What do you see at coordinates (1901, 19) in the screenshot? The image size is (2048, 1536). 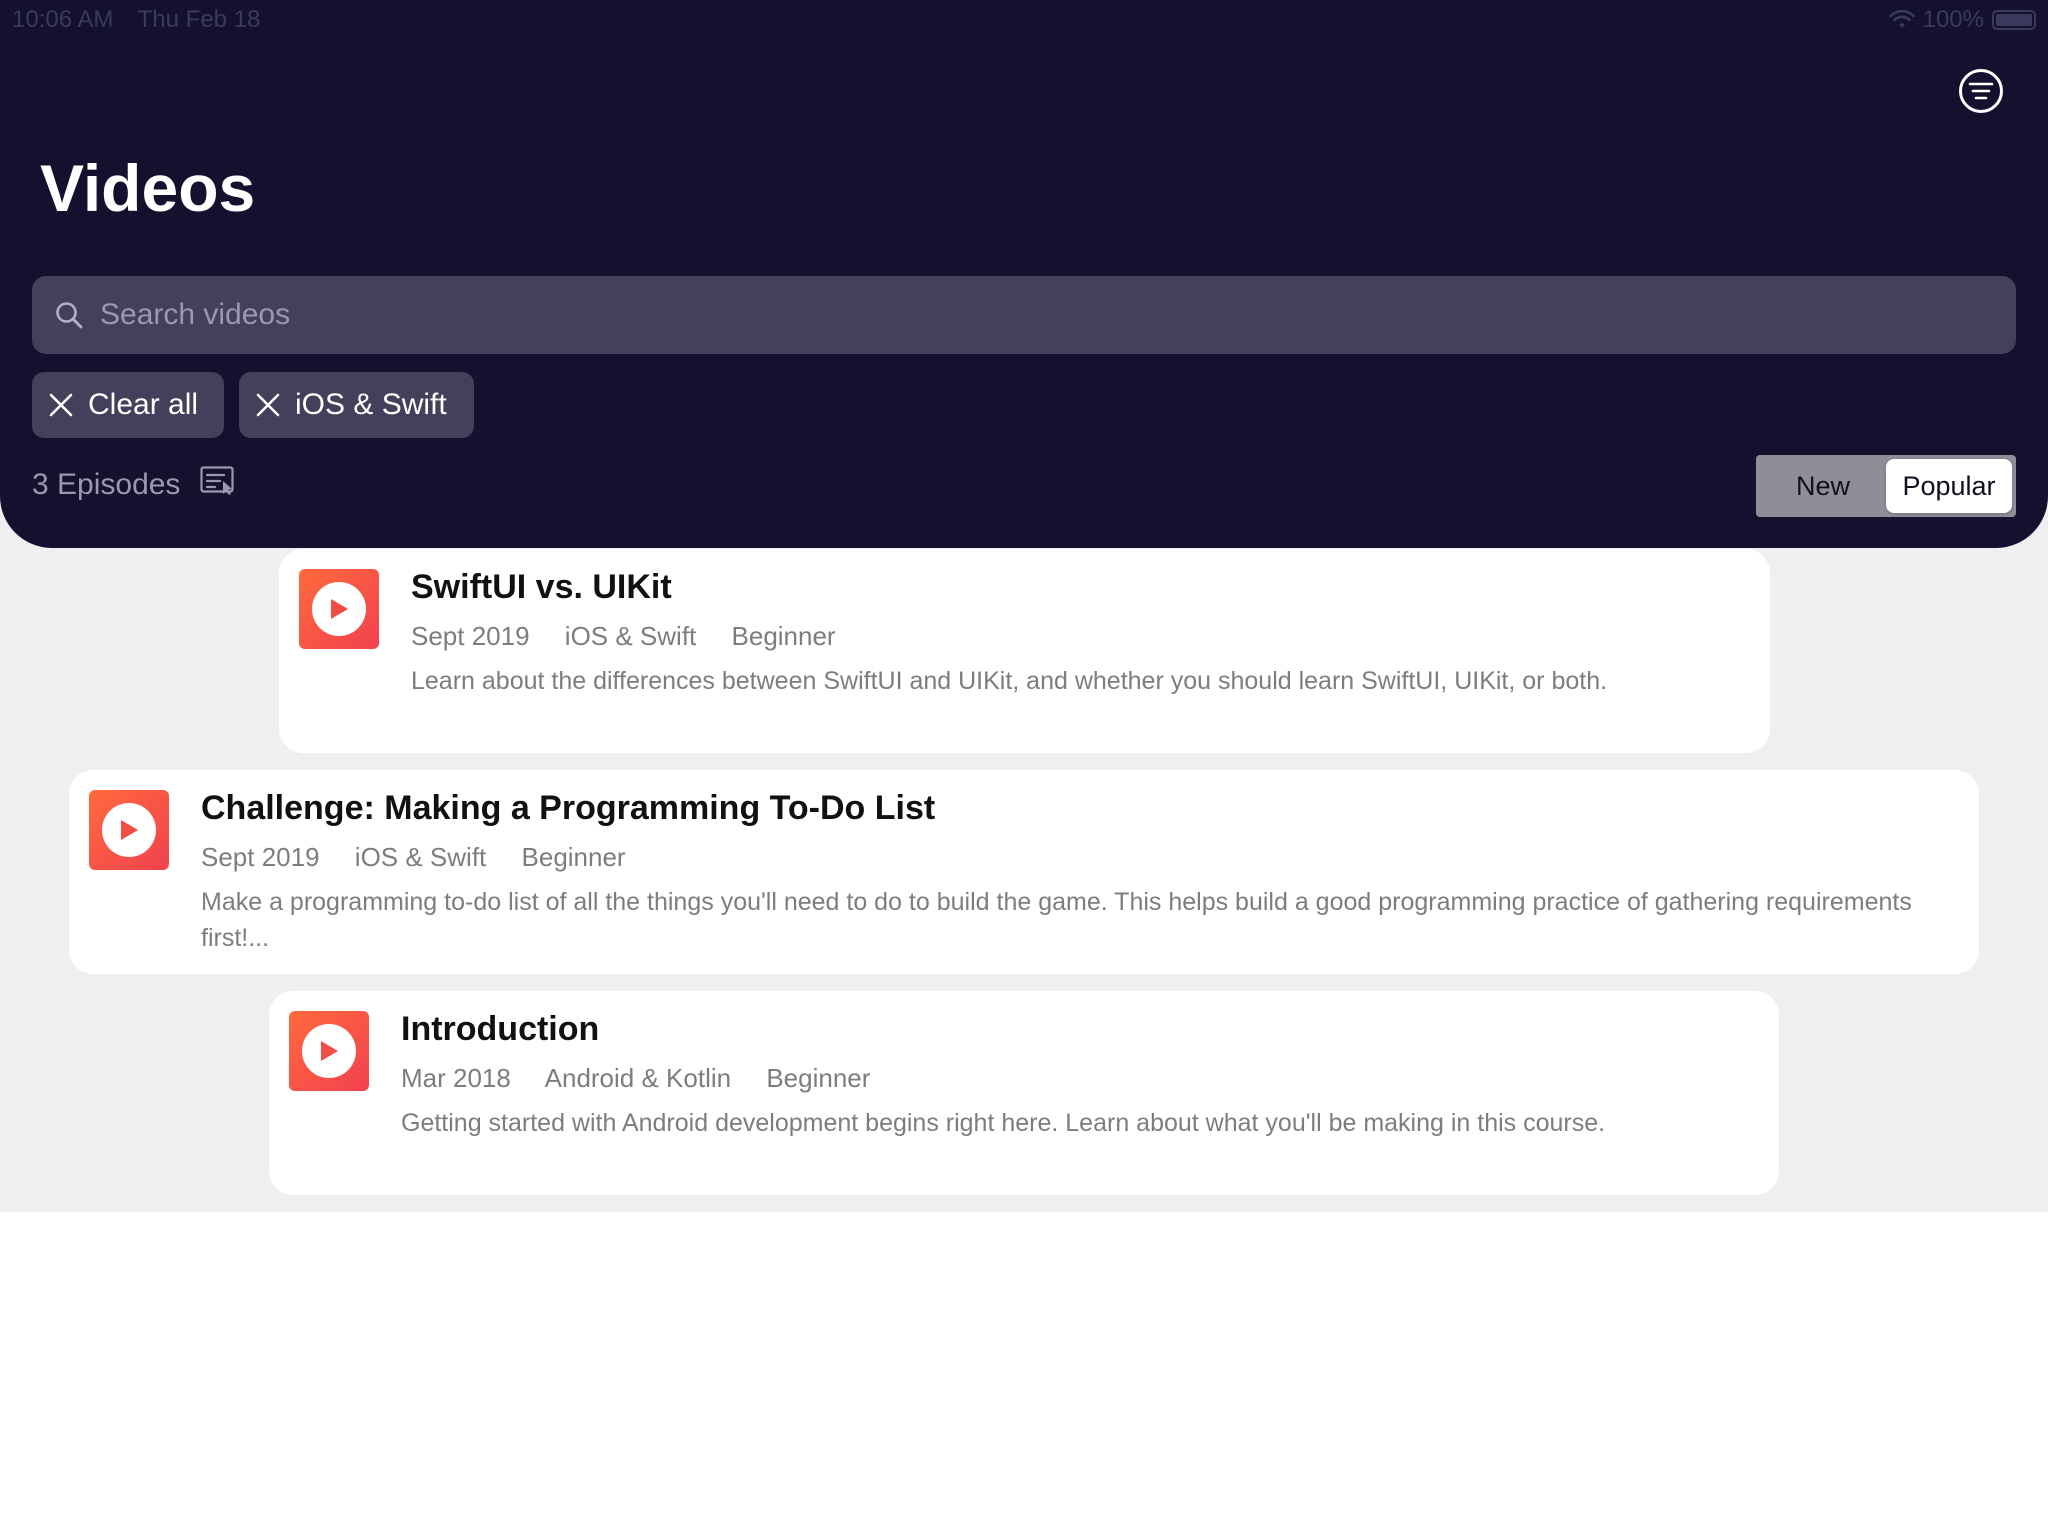 I see `wifi-icon` at bounding box center [1901, 19].